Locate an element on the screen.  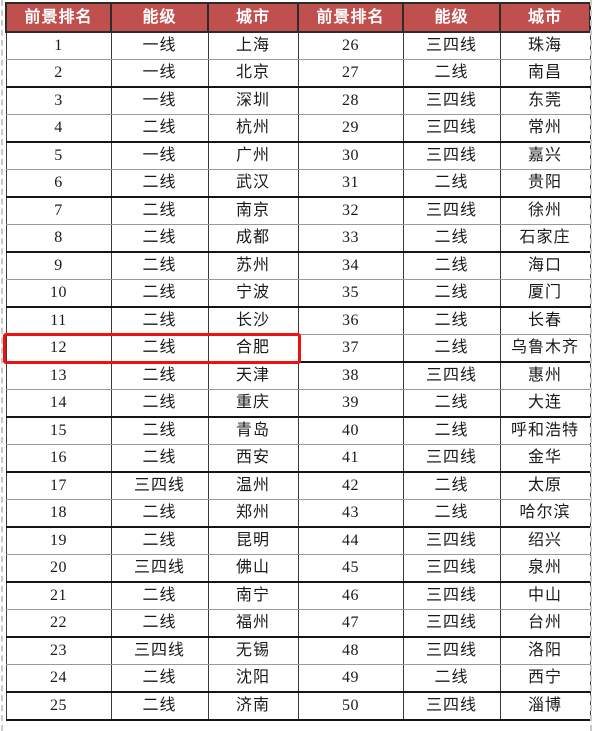
table-row: 7 二线 南京 32 三四线 徐州 is located at coordinates (298, 210).